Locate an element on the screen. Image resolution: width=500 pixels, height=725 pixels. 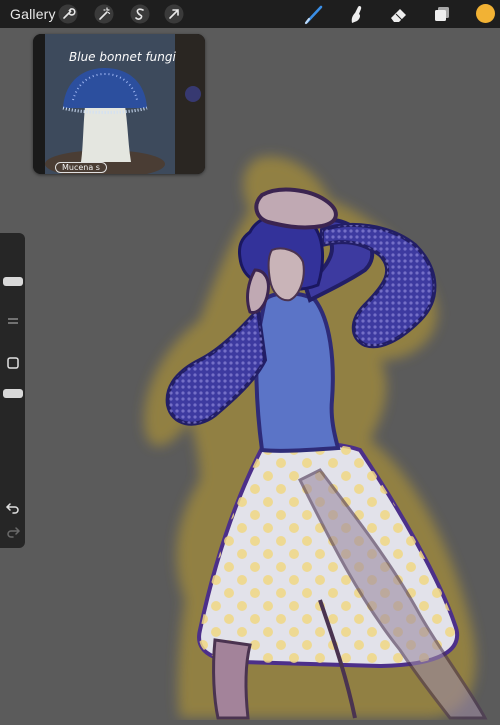
opacity-slider is located at coordinates (13, 393).